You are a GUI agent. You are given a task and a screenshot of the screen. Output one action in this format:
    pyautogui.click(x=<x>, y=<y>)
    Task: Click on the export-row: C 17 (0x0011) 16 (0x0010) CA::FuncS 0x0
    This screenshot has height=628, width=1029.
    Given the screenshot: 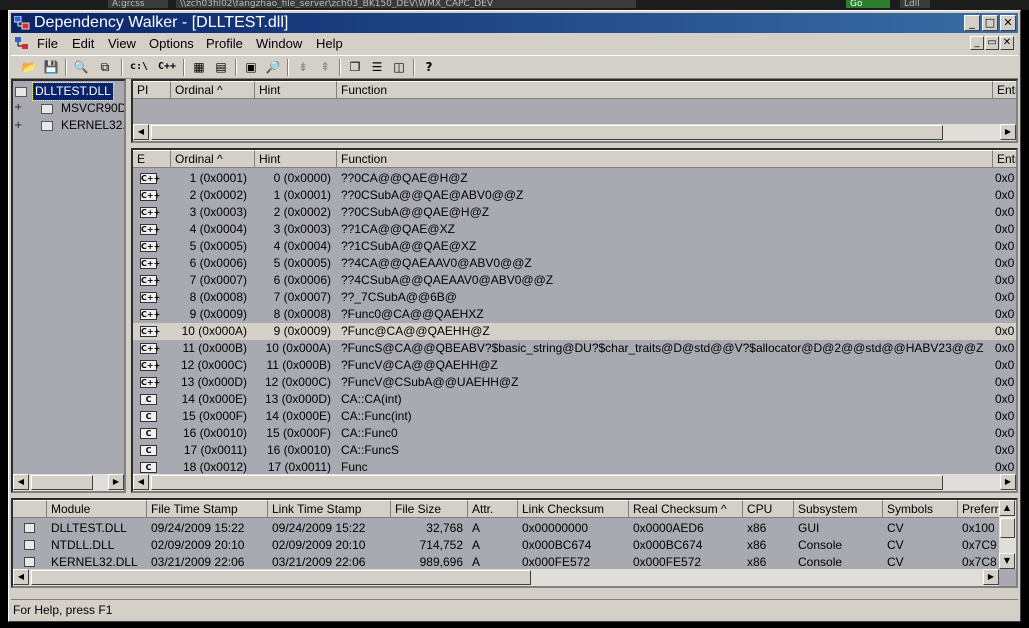 What is the action you would take?
    pyautogui.click(x=574, y=450)
    